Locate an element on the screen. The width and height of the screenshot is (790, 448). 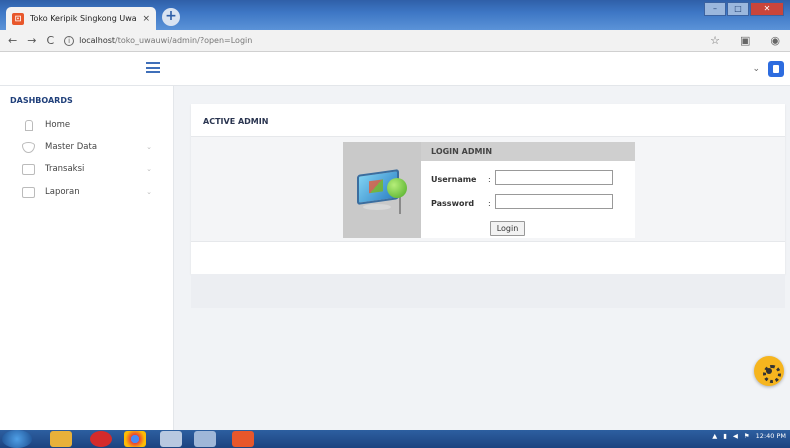
wallet-icon is located at coordinates (28, 169).